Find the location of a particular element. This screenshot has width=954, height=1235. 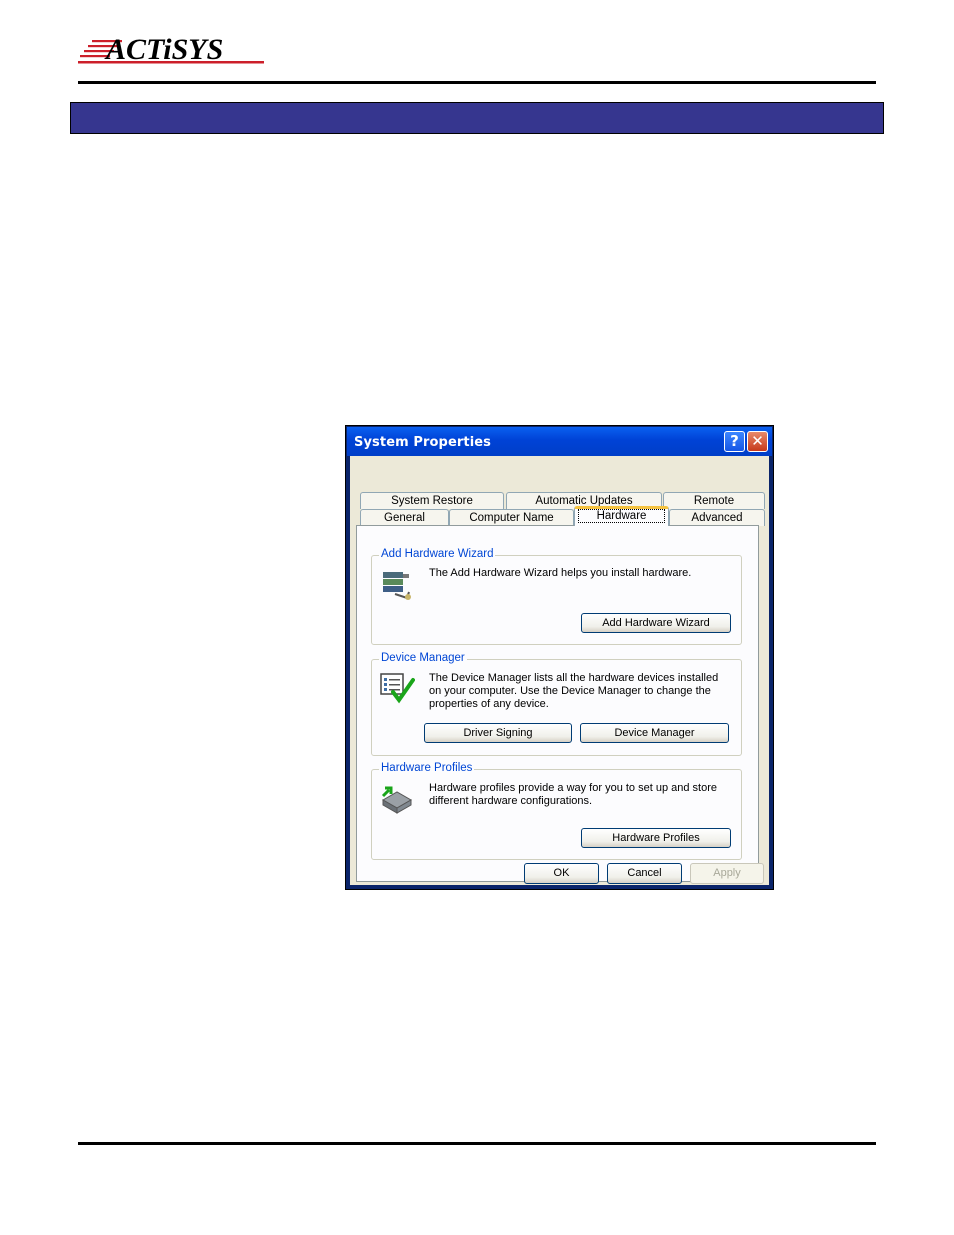

cancel-button: Cancel is located at coordinates (644, 873).